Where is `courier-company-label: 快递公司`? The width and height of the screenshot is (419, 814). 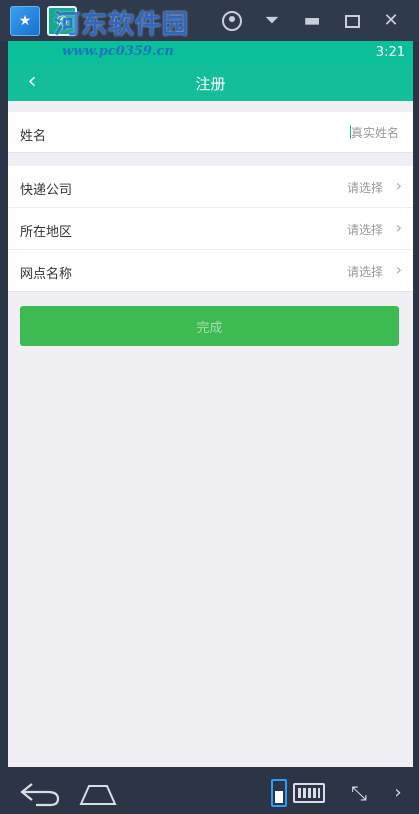
courier-company-label: 快递公司 is located at coordinates (46, 190).